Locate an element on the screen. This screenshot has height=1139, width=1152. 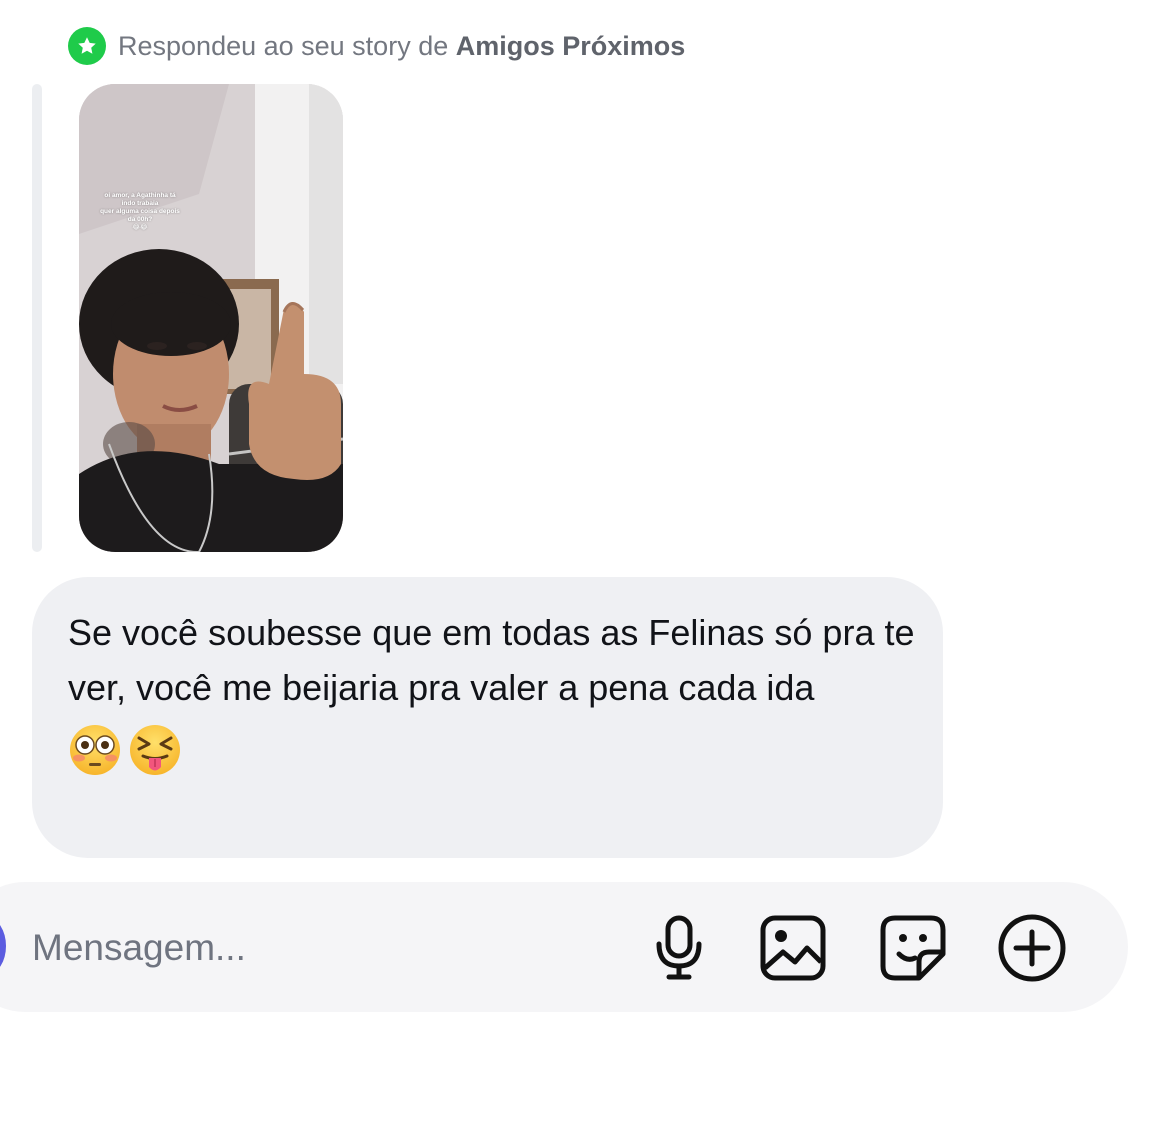
message-emojis is located at coordinates (487, 751).